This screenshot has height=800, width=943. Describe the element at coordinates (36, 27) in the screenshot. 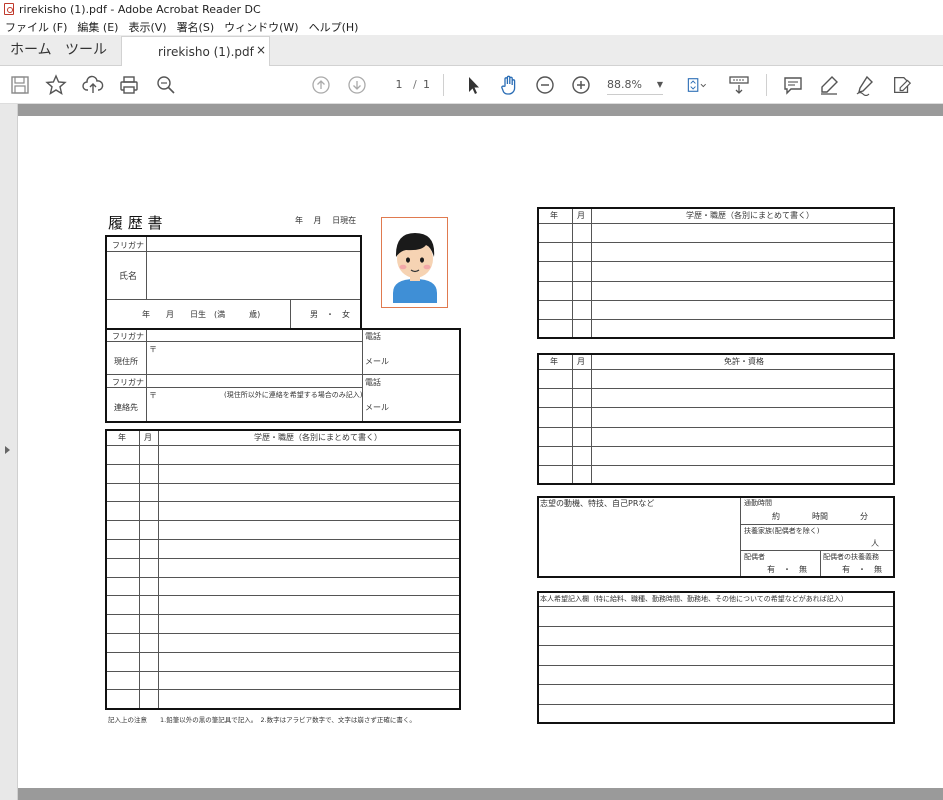

I see `menu-file: ファイル (F)` at that location.